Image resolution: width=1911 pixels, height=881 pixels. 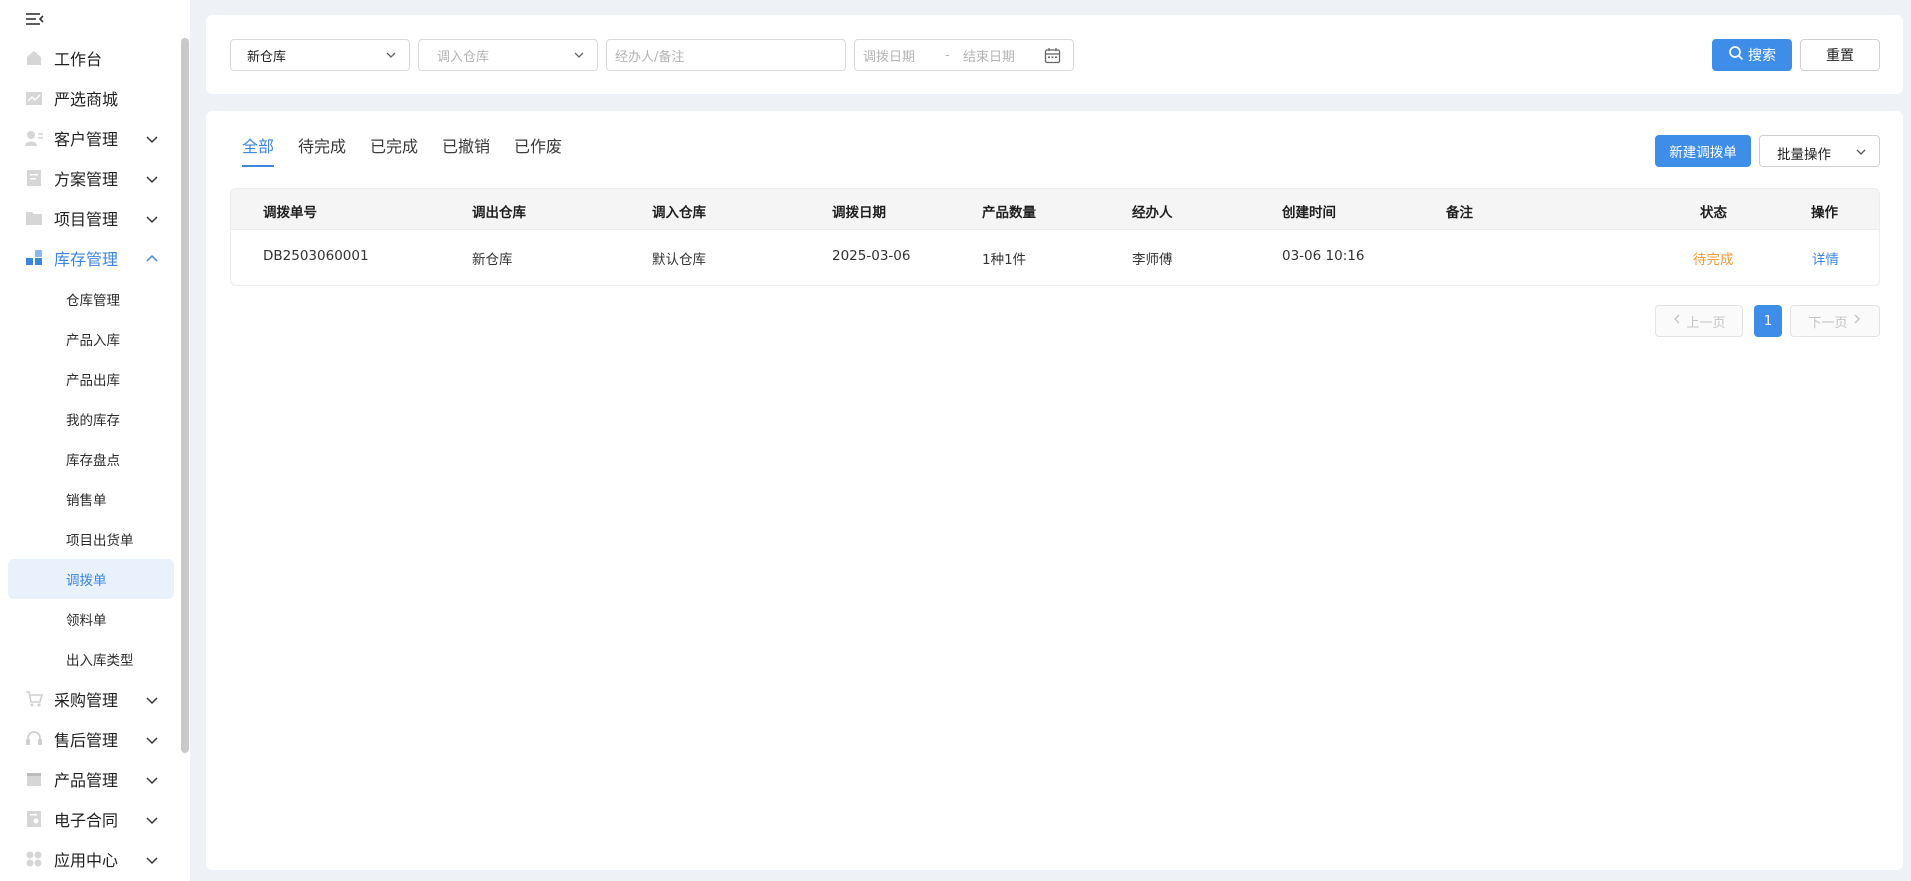 I want to click on sidebar-subitem-requisition: 领料单, so click(x=91, y=619).